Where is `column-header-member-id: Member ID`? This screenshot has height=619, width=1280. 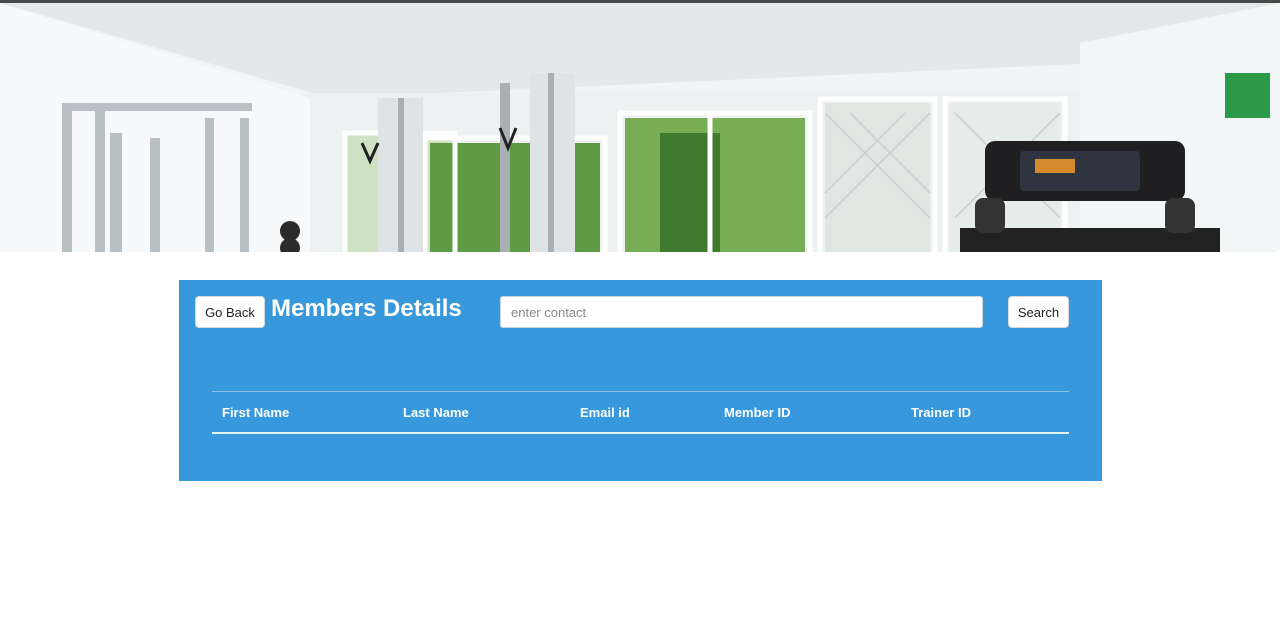 column-header-member-id: Member ID is located at coordinates (757, 412).